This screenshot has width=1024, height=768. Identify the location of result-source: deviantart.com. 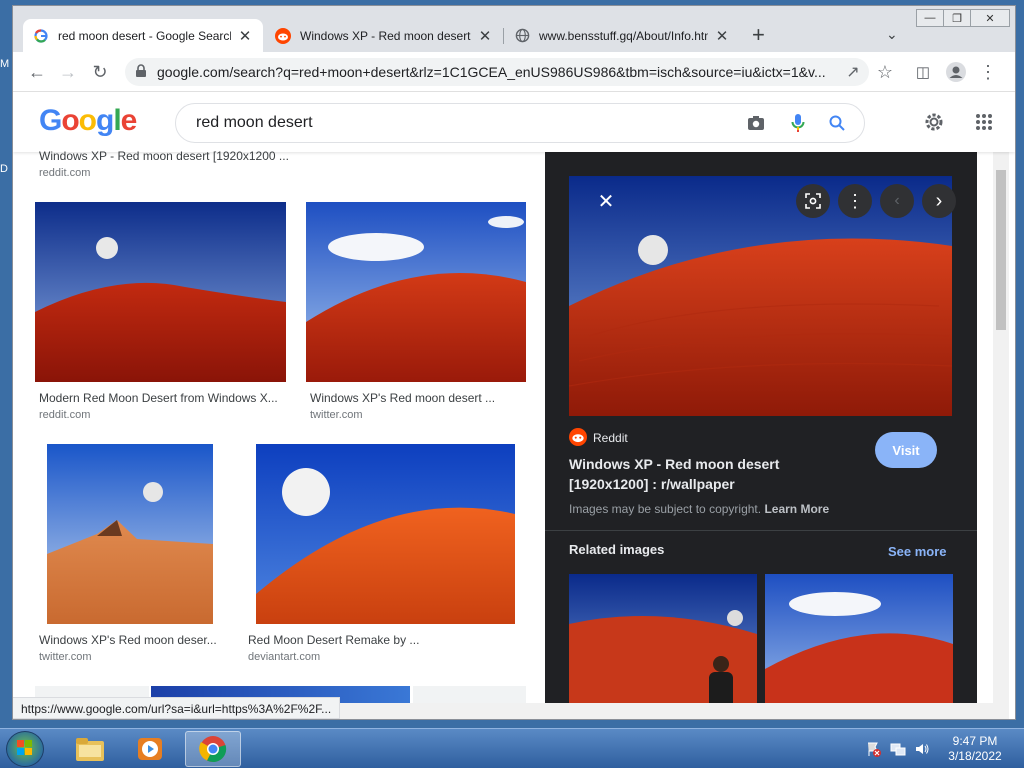
(284, 657).